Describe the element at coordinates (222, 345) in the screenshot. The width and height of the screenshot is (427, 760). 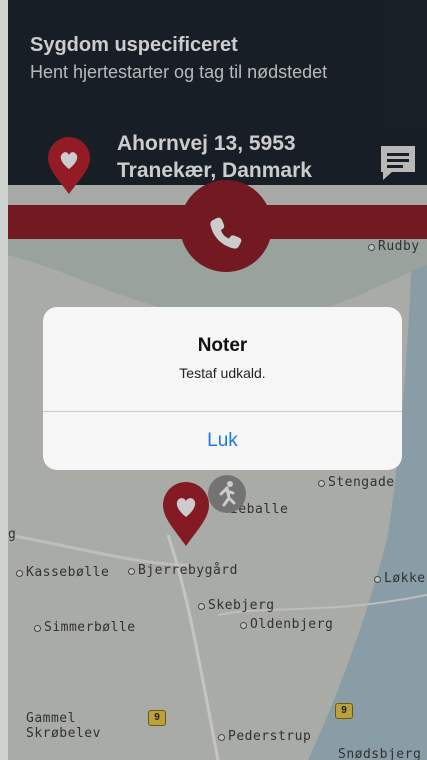
I see `alert-title: Noter` at that location.